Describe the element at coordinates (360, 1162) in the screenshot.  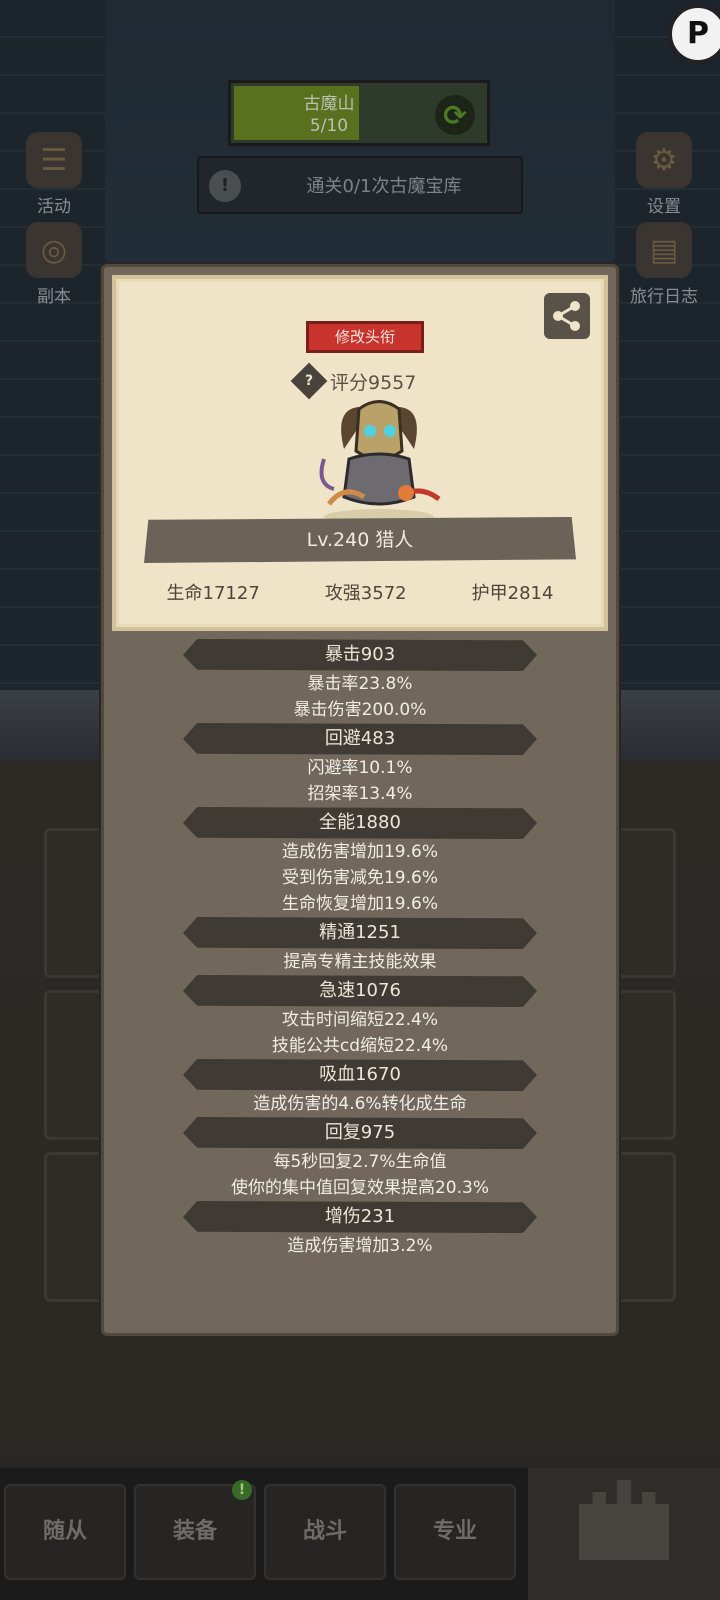
I see `group-line: 每5秒回复2.7%生命值` at that location.